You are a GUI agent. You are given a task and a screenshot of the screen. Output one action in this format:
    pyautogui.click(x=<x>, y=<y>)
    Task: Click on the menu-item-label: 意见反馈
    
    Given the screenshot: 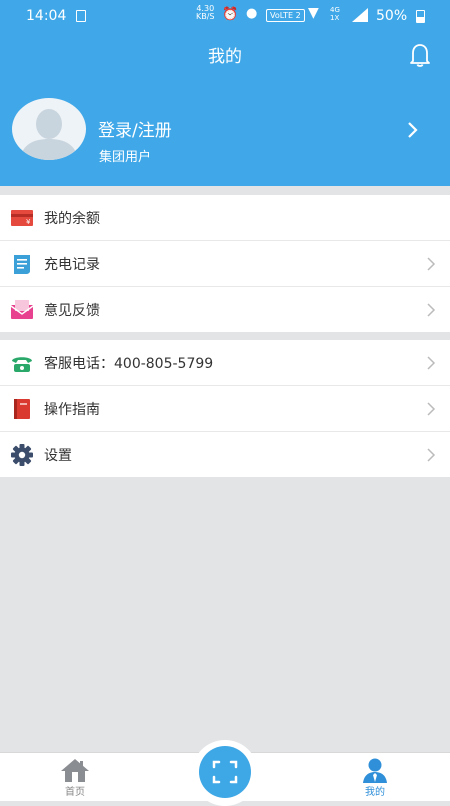 What is the action you would take?
    pyautogui.click(x=72, y=311)
    